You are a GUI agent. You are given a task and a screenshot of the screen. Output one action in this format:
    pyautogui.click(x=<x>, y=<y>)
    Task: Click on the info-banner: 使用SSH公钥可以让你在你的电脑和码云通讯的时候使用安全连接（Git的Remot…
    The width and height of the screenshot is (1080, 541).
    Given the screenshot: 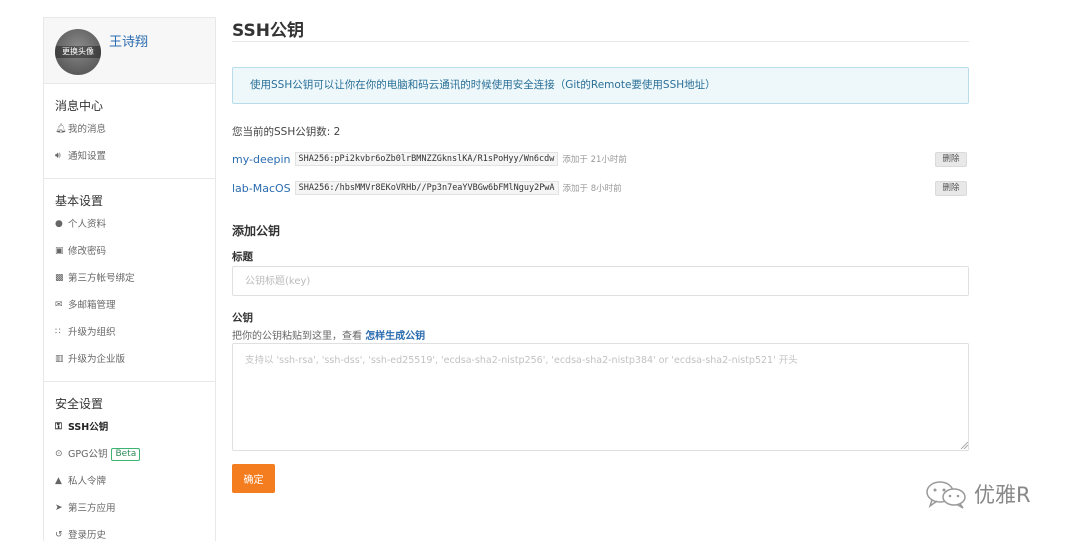 What is the action you would take?
    pyautogui.click(x=600, y=85)
    